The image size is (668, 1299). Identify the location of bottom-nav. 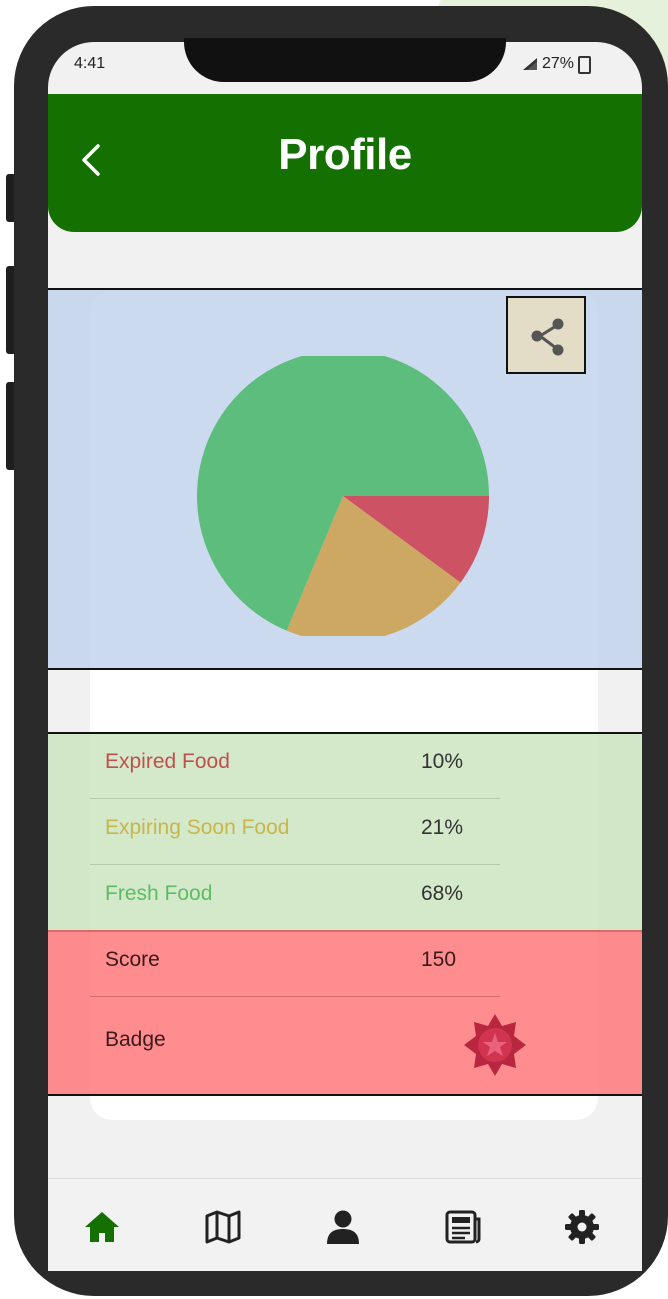
(345, 1224).